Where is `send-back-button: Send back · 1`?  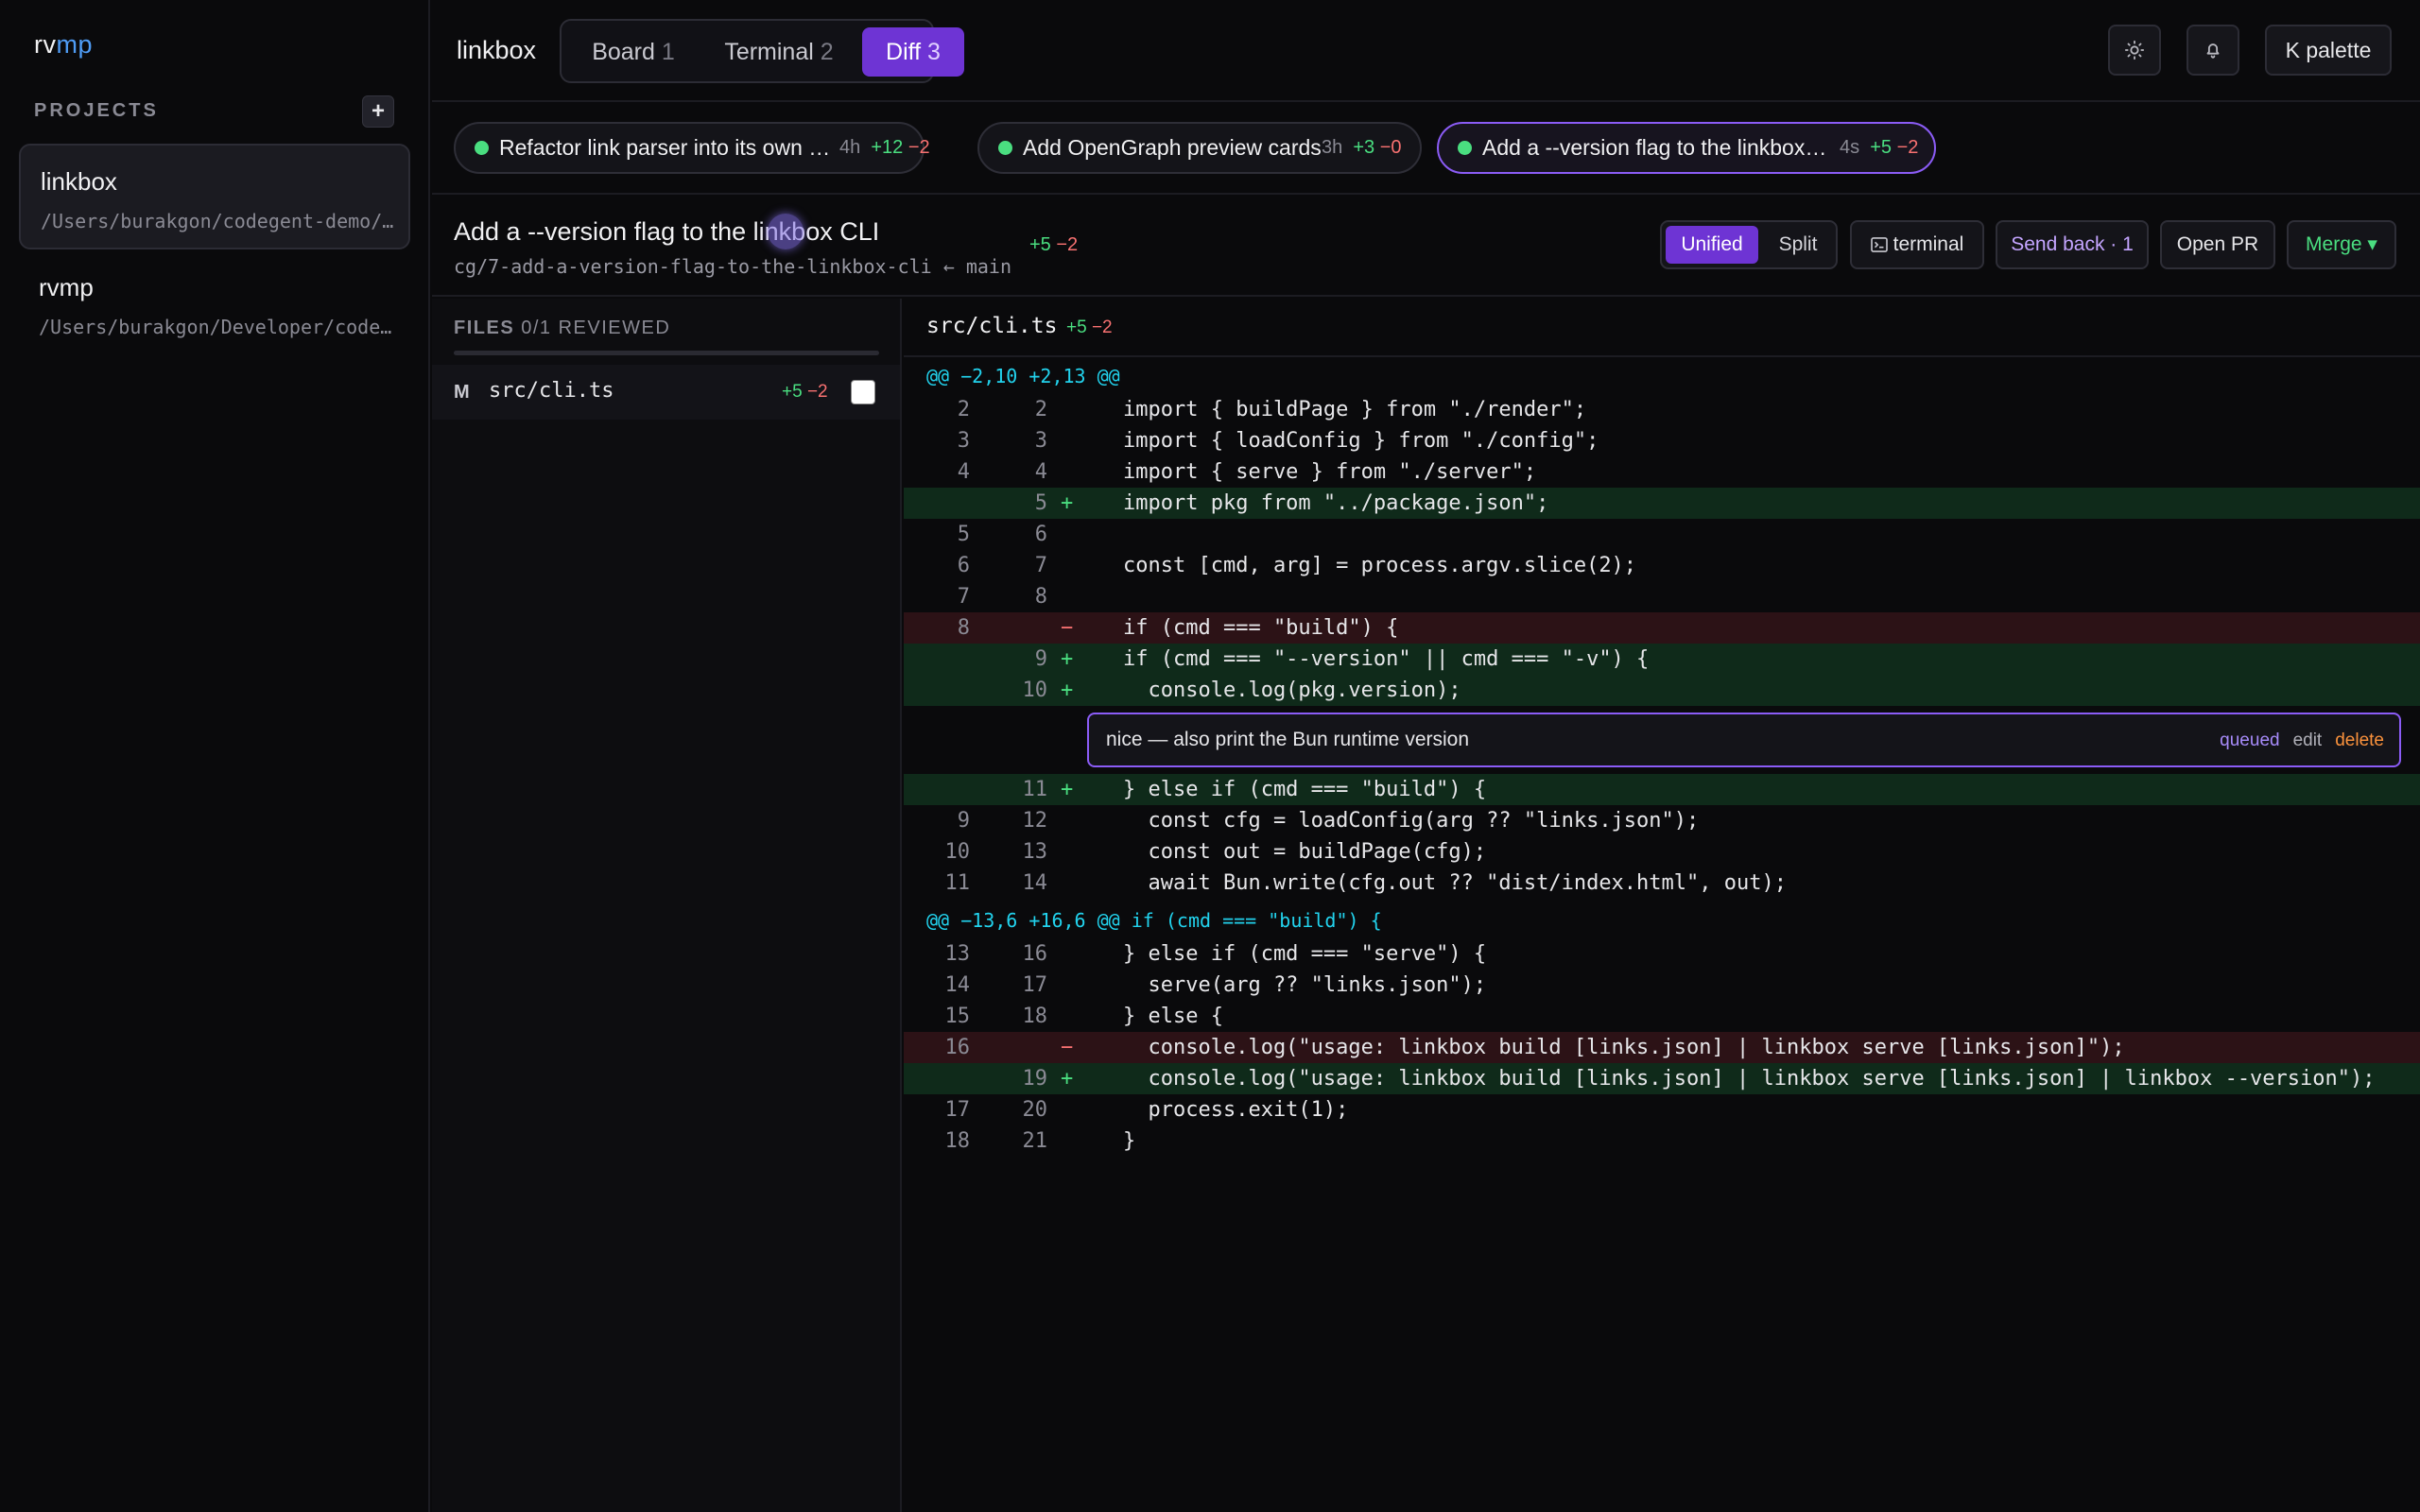
send-back-button: Send back · 1 is located at coordinates (2072, 244).